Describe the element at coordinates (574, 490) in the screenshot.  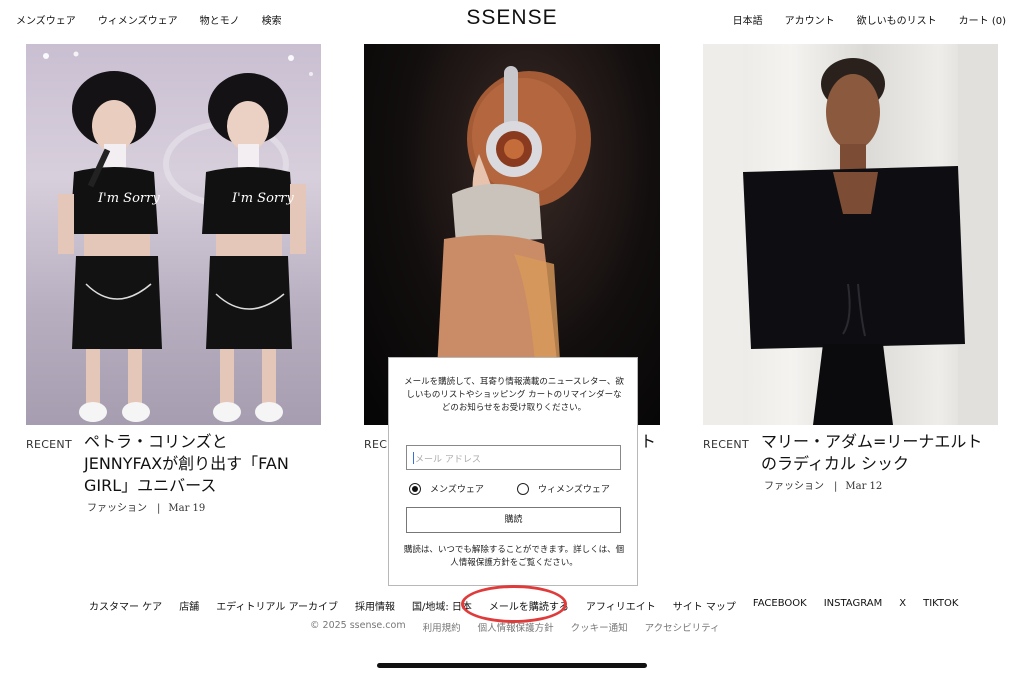
I see `radio-womenswear-label: ウィメンズウェア` at that location.